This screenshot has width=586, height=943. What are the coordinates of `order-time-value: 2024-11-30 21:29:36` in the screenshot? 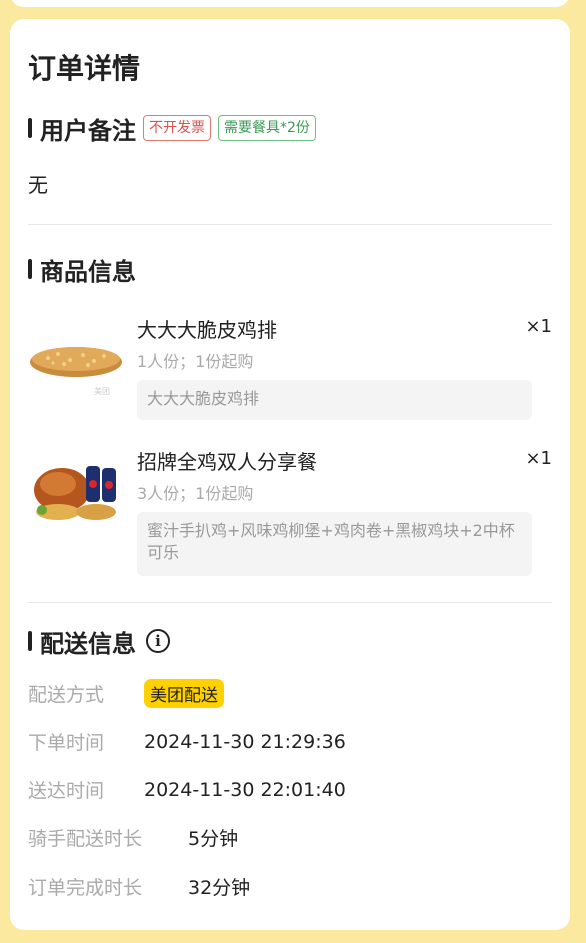 It's located at (245, 741).